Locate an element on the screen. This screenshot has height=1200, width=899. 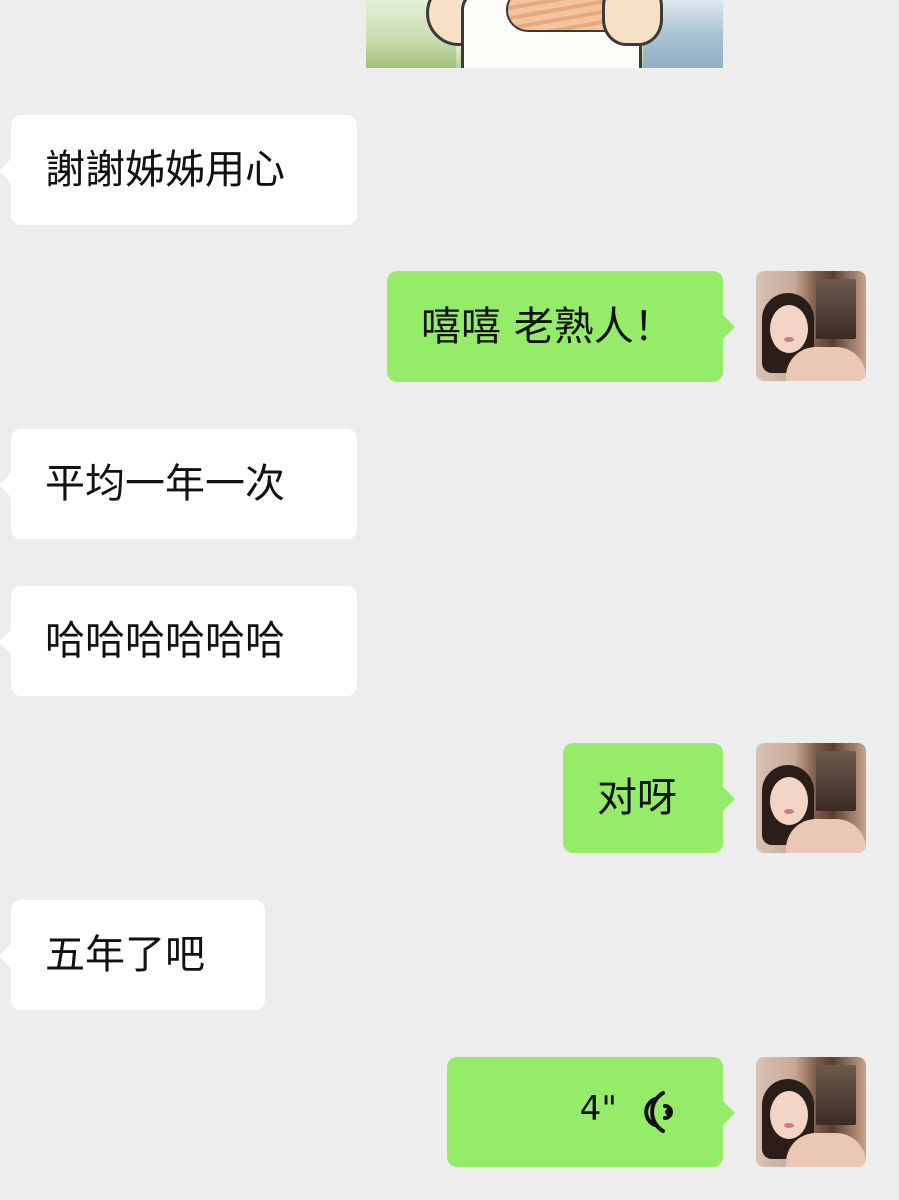
message-text: 謝謝姊姊用心 is located at coordinates (165, 170).